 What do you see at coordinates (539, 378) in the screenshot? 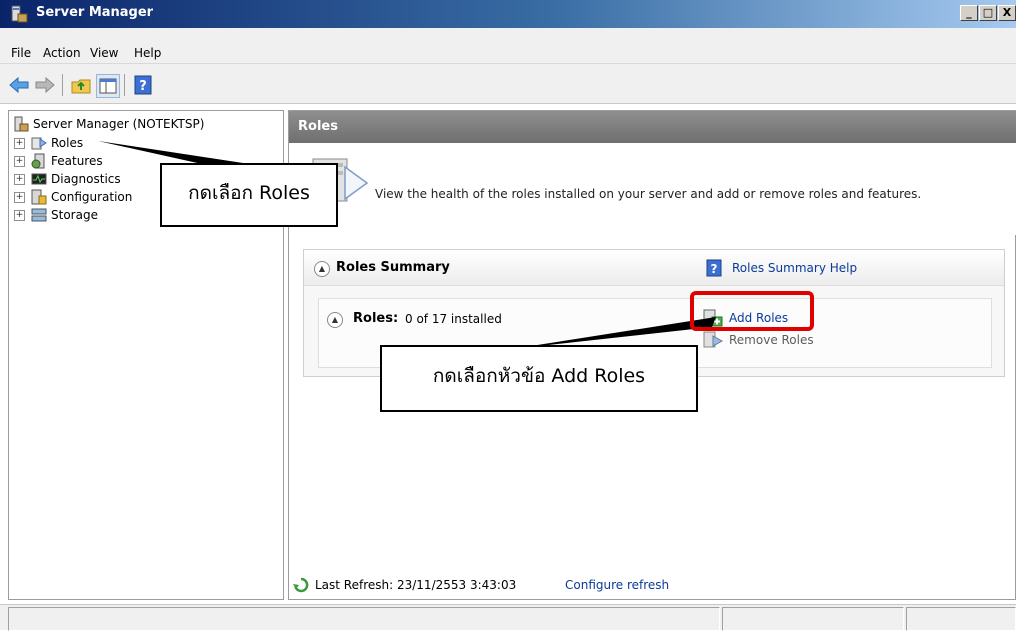
I see `callout-select-add-roles: กดเลือกหัวข้อ Add Roles` at bounding box center [539, 378].